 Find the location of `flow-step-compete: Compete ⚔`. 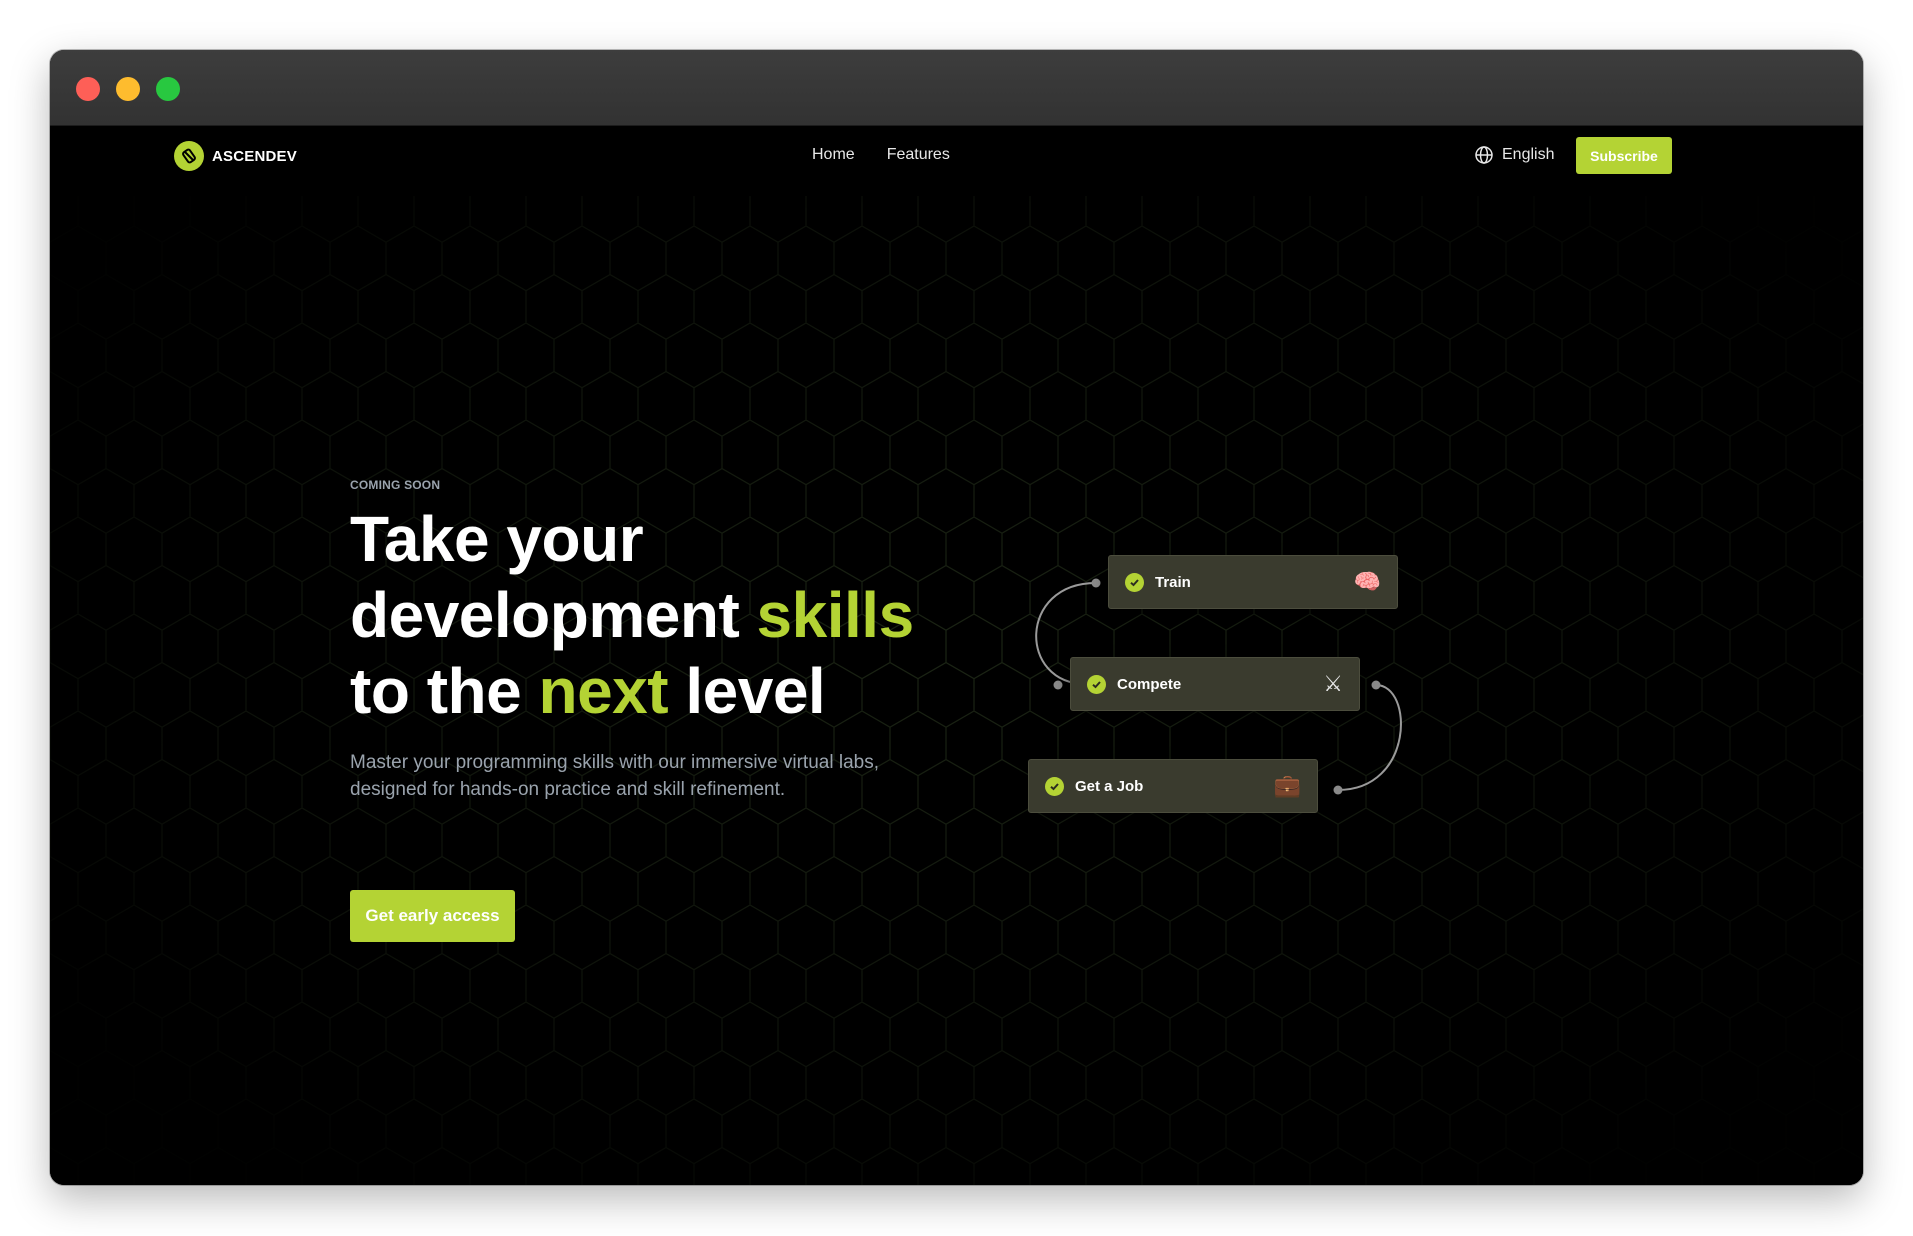

flow-step-compete: Compete ⚔ is located at coordinates (1215, 684).